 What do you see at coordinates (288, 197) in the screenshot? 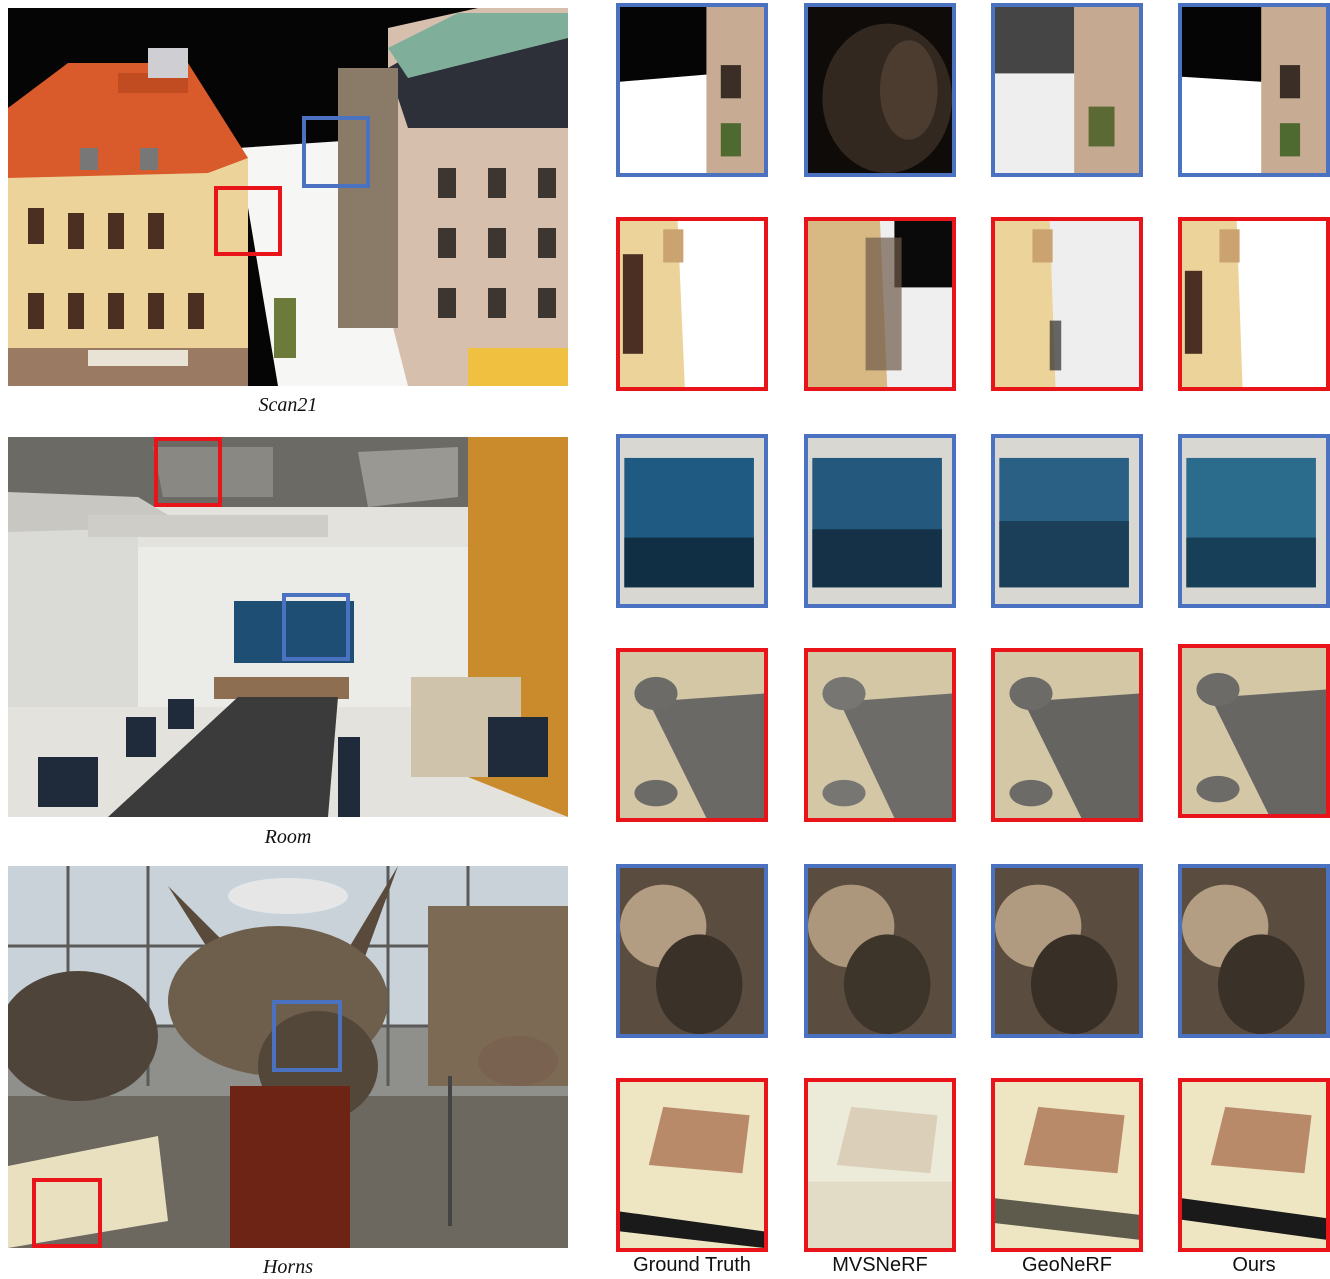
I see `scene-image-scan21` at bounding box center [288, 197].